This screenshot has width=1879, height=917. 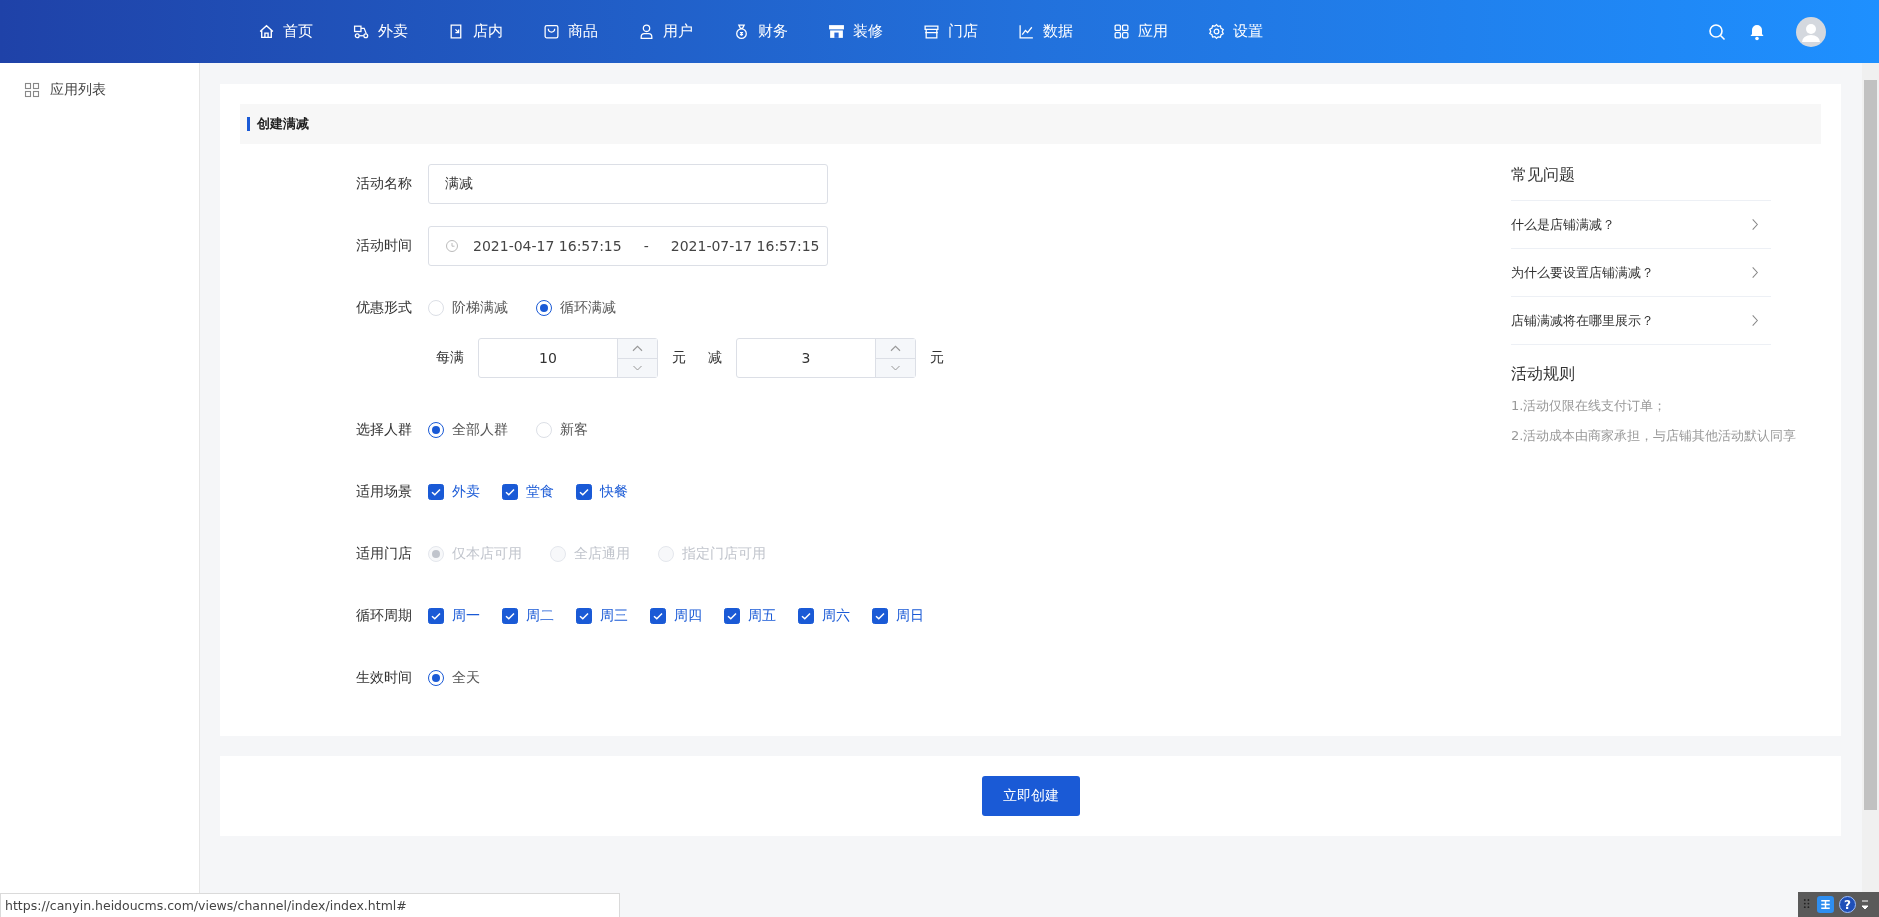 I want to click on field-label: 循环周期, so click(x=384, y=616).